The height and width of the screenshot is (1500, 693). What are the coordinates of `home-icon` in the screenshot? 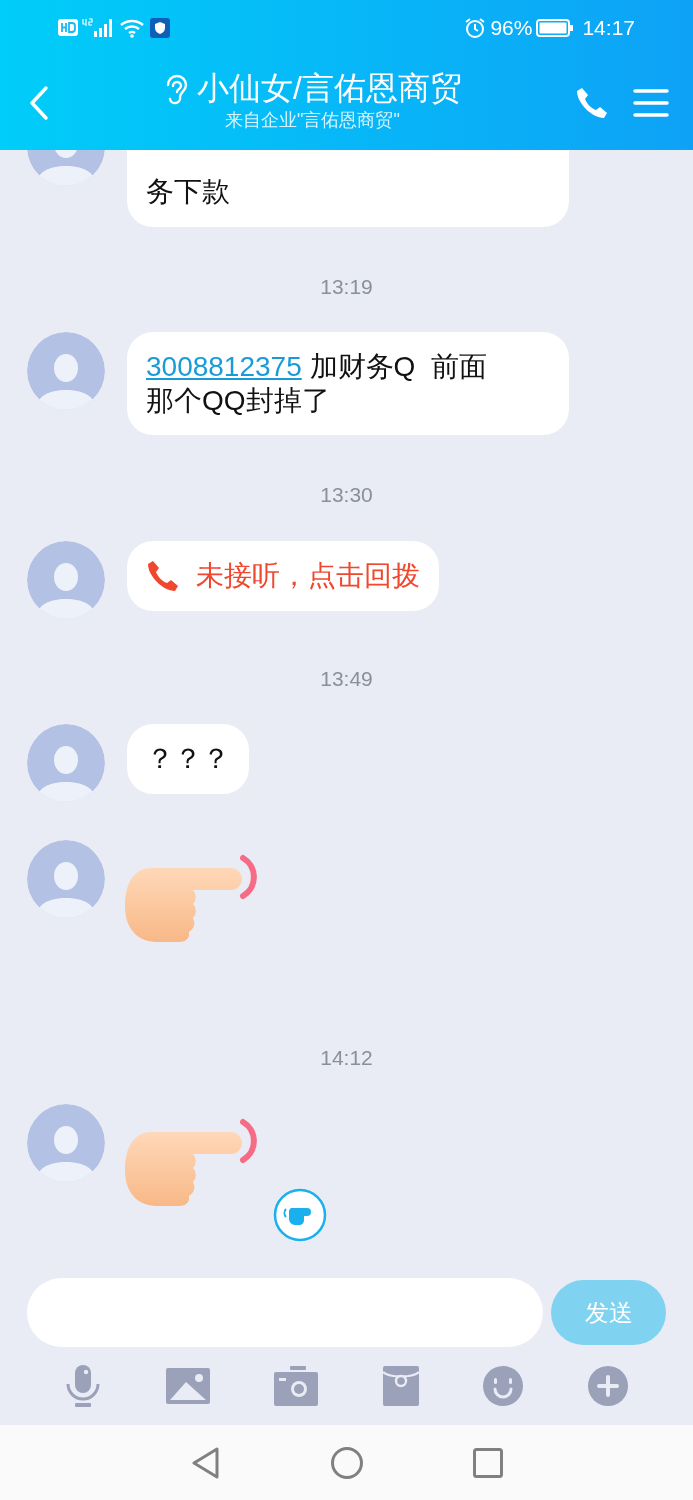 It's located at (346, 1462).